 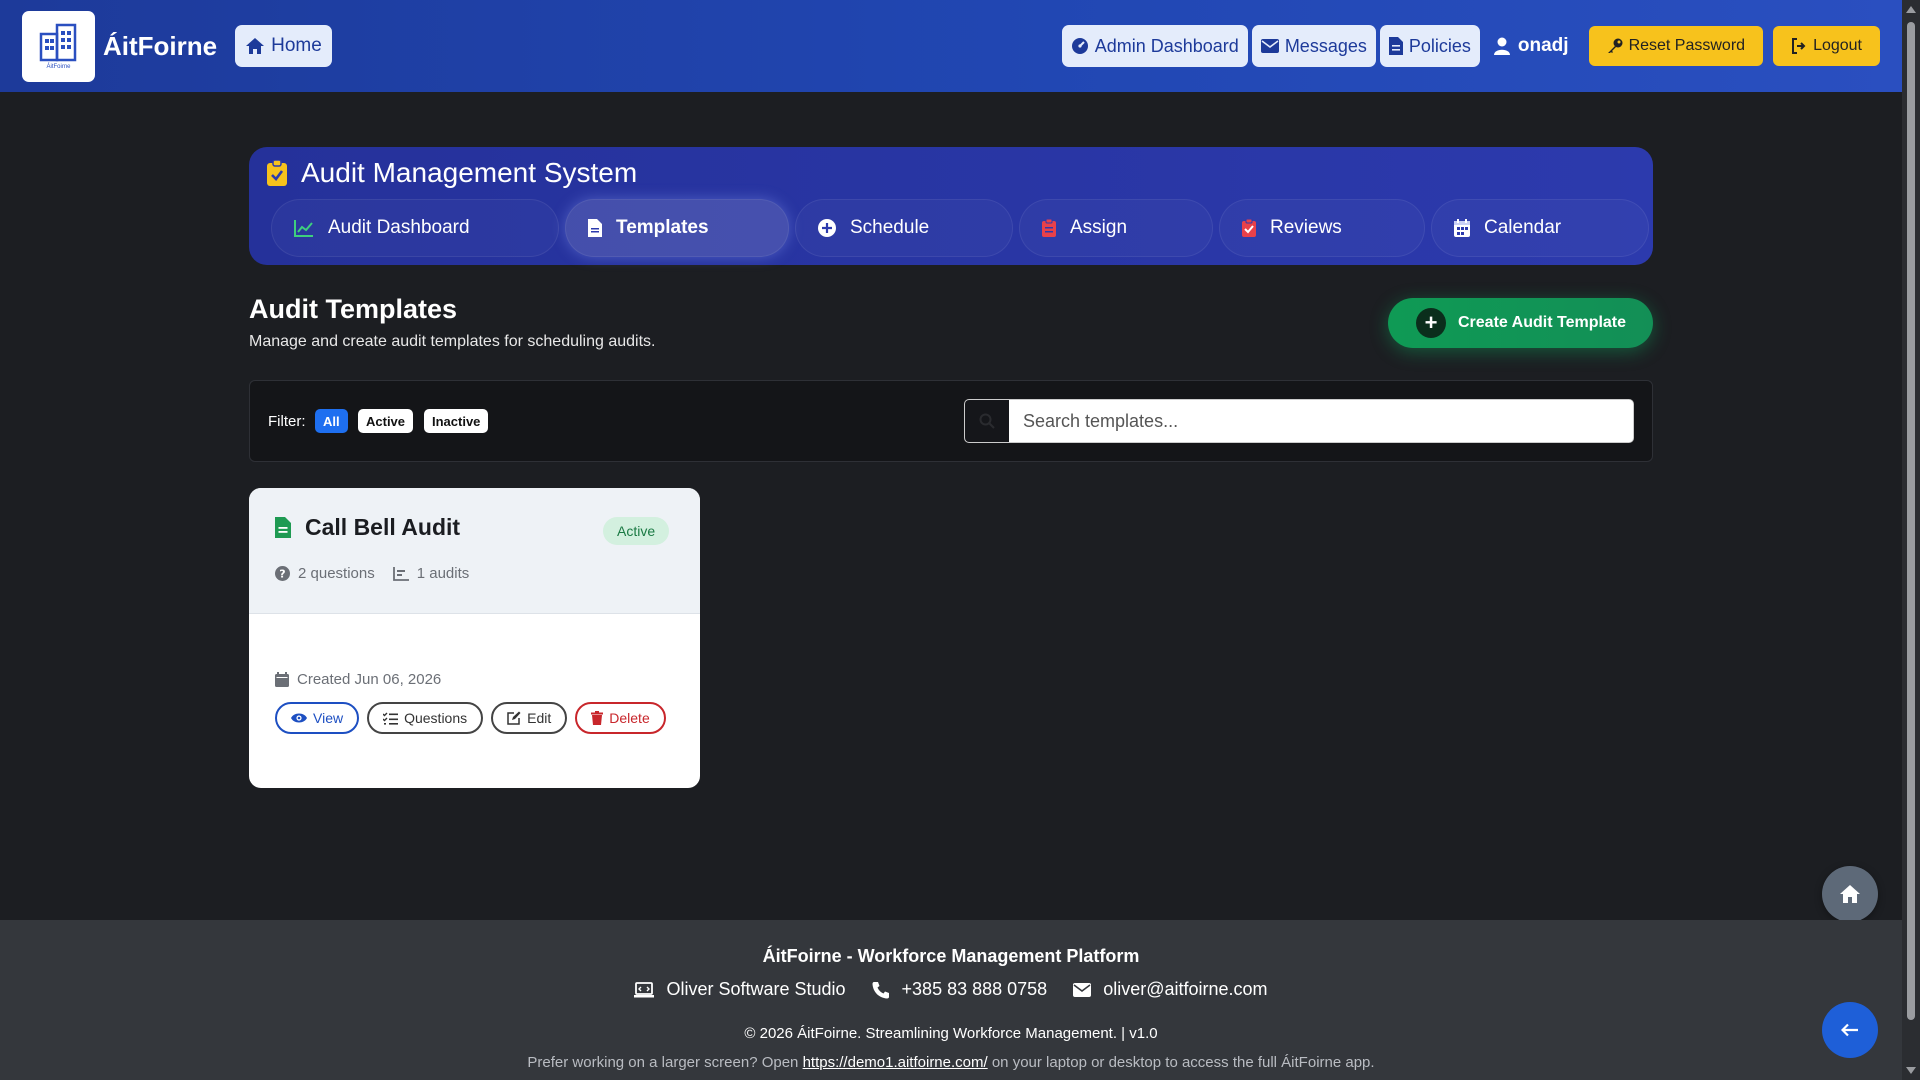 I want to click on template-title: Call Bell Audit, so click(x=367, y=527).